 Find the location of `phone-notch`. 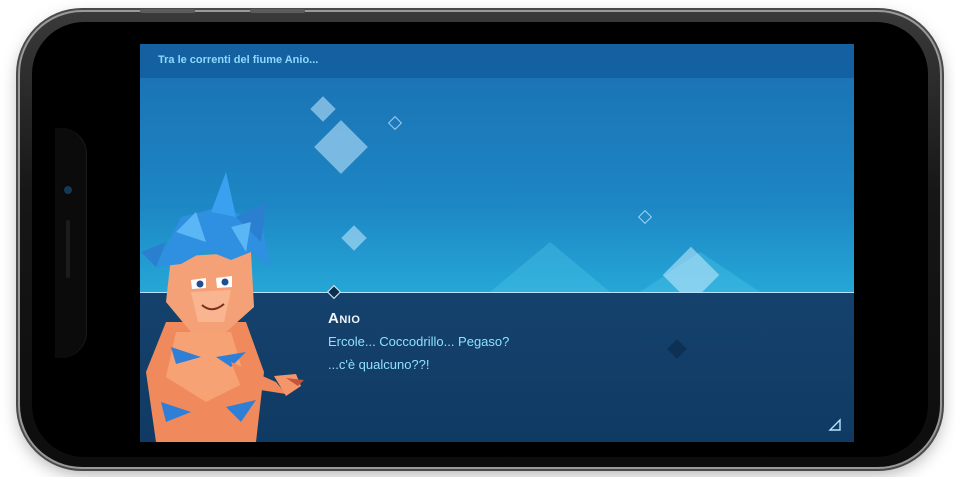

phone-notch is located at coordinates (71, 243).